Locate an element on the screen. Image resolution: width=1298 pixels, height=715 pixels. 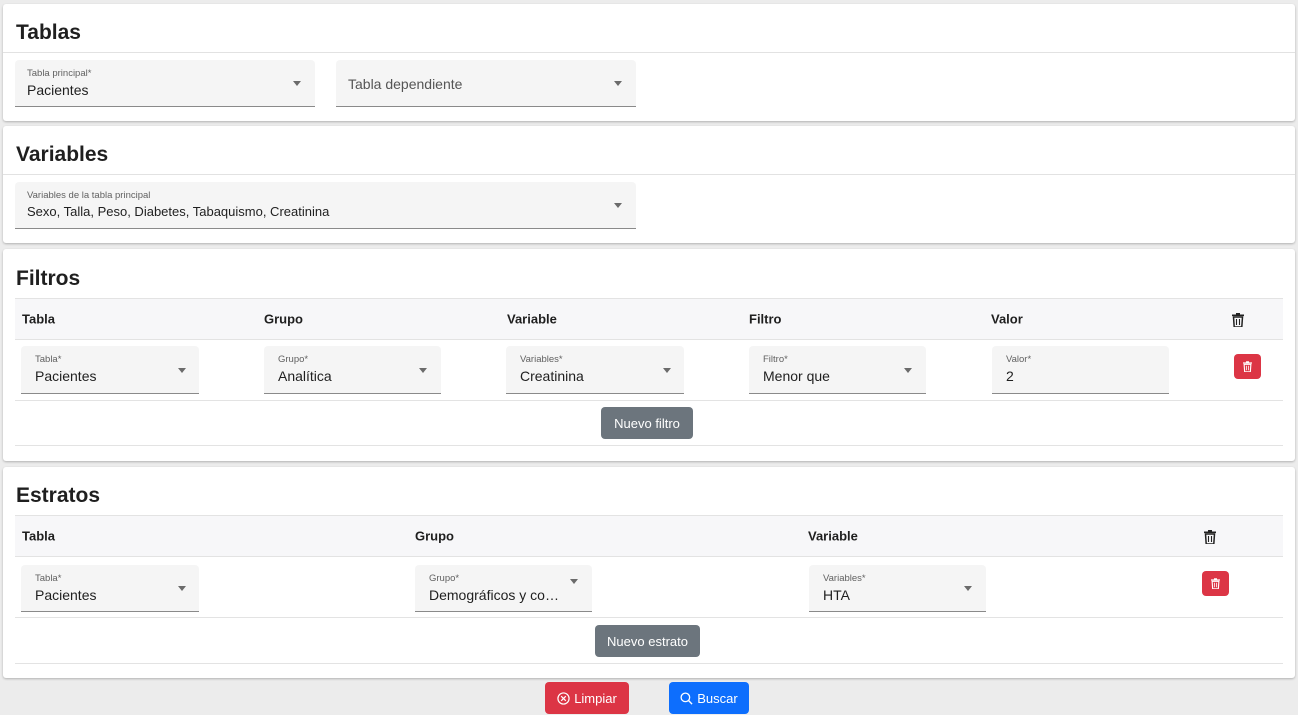
search-icon is located at coordinates (686, 698).